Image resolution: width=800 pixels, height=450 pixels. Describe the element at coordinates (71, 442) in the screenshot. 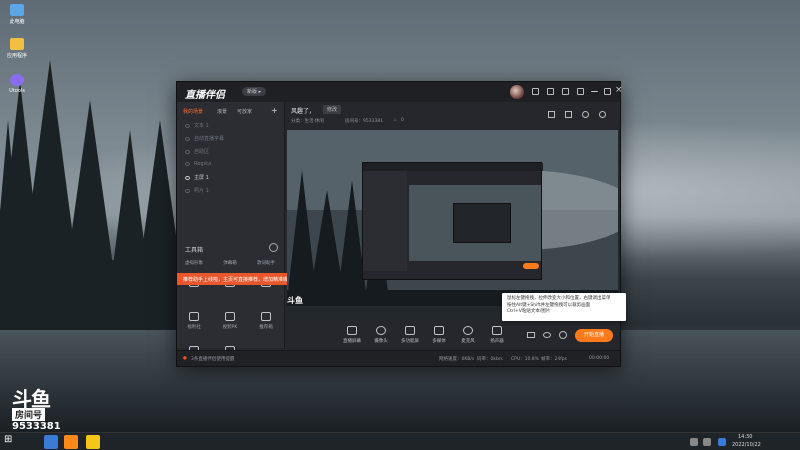

I see `taskbar-companion-icon` at that location.